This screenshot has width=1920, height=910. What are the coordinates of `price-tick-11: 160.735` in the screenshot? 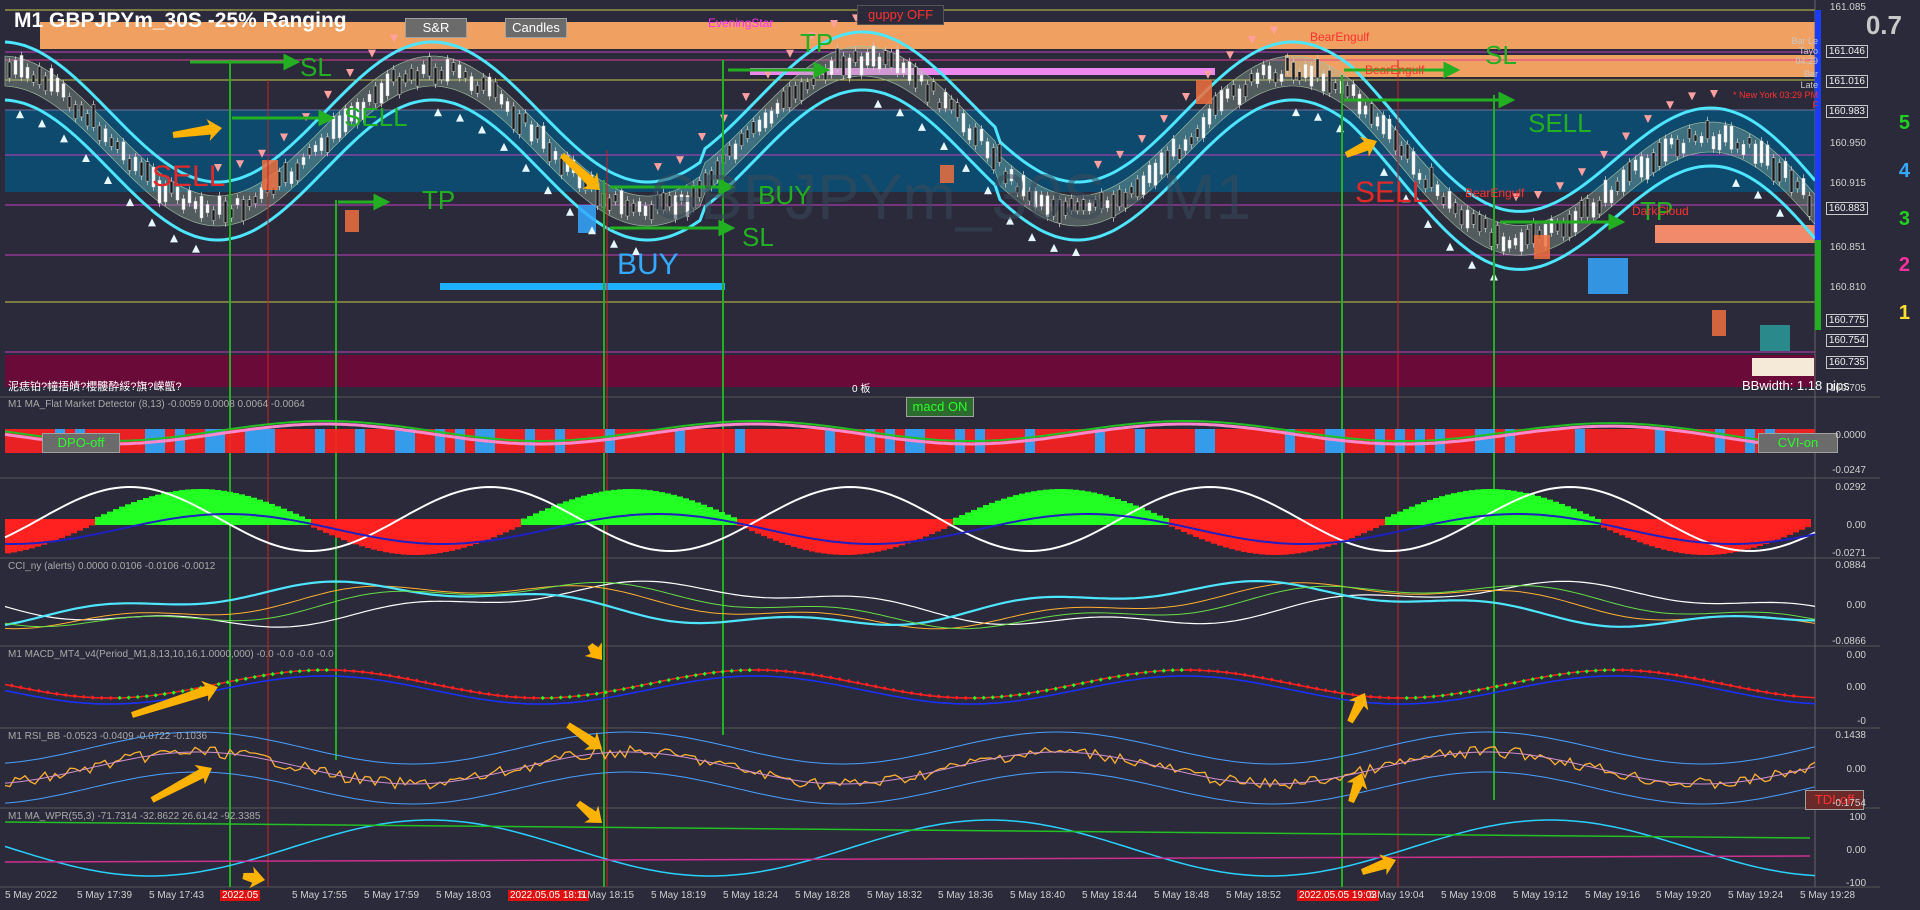 It's located at (1846, 362).